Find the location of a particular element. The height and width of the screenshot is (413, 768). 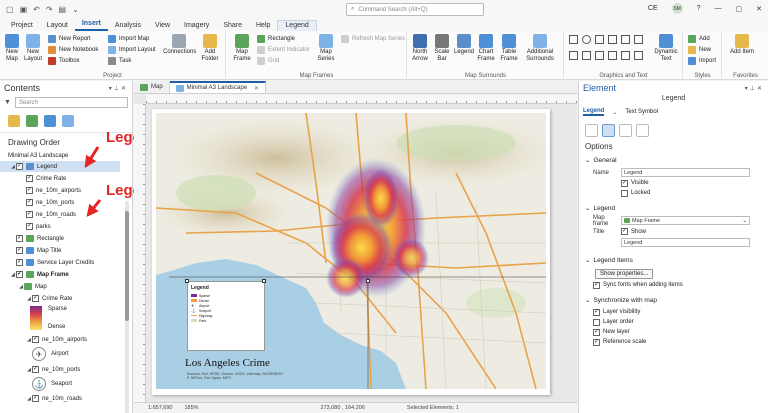

map-series-button: Map Series is located at coordinates (326, 48).